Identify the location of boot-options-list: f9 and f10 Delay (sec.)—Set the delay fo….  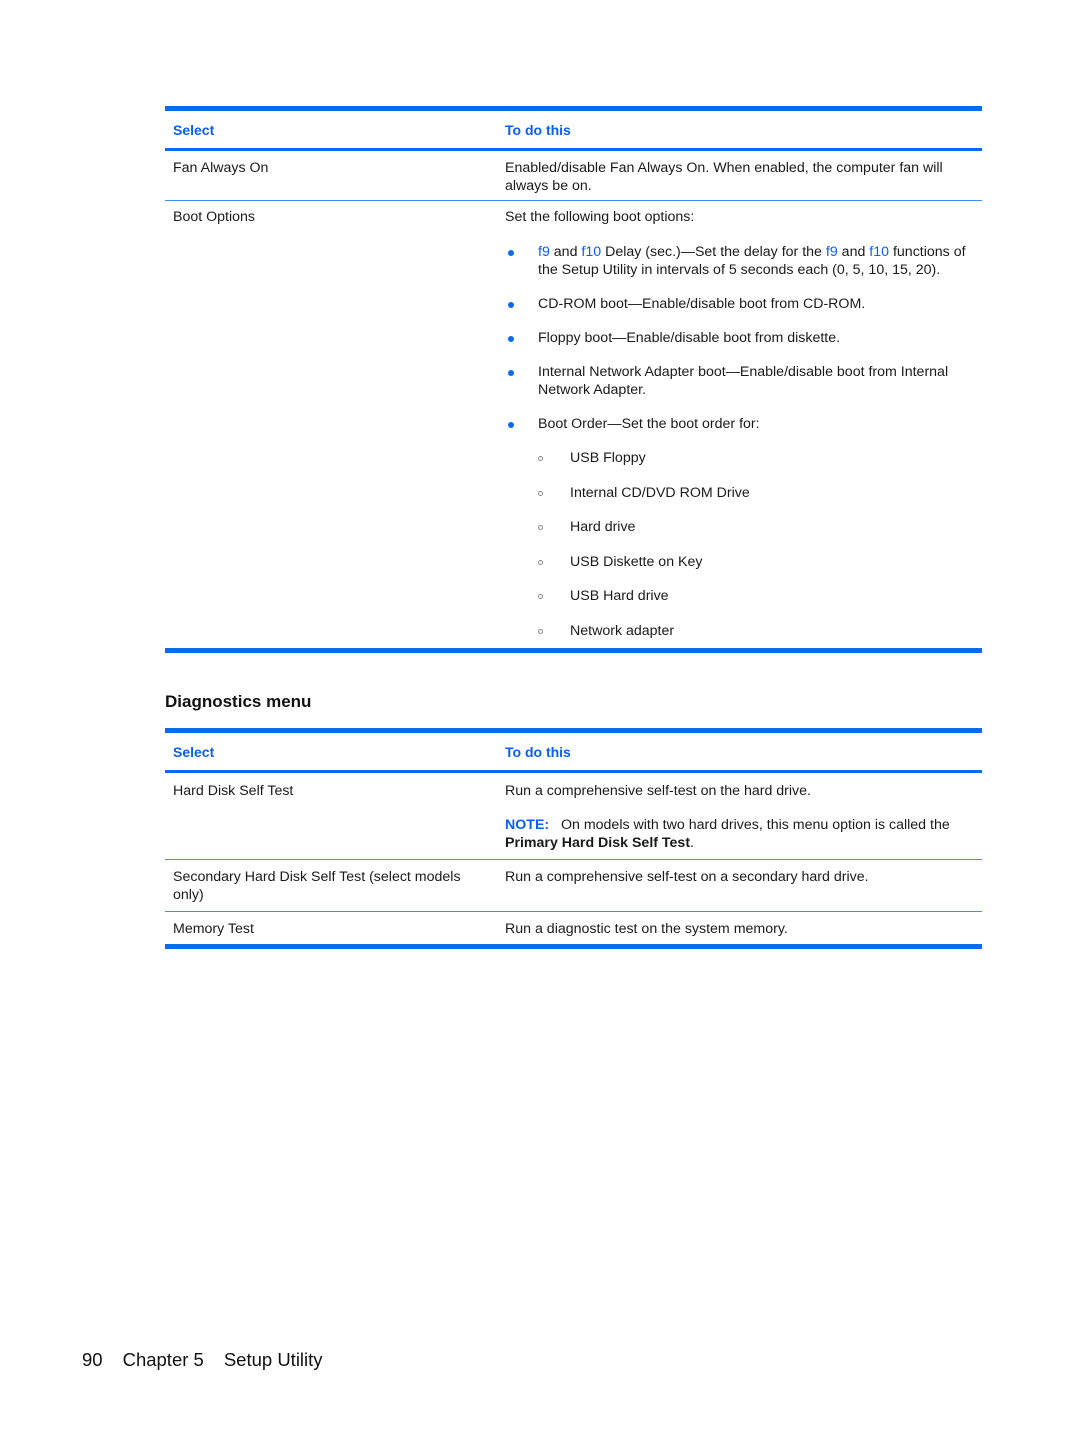
(739, 338).